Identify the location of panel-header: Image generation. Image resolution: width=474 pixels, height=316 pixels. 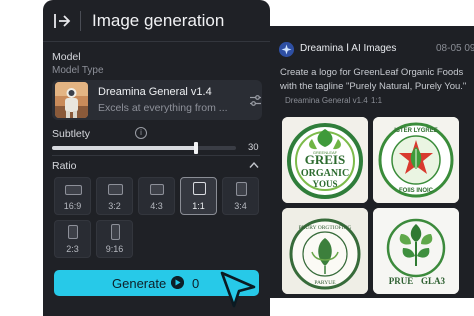
(156, 21).